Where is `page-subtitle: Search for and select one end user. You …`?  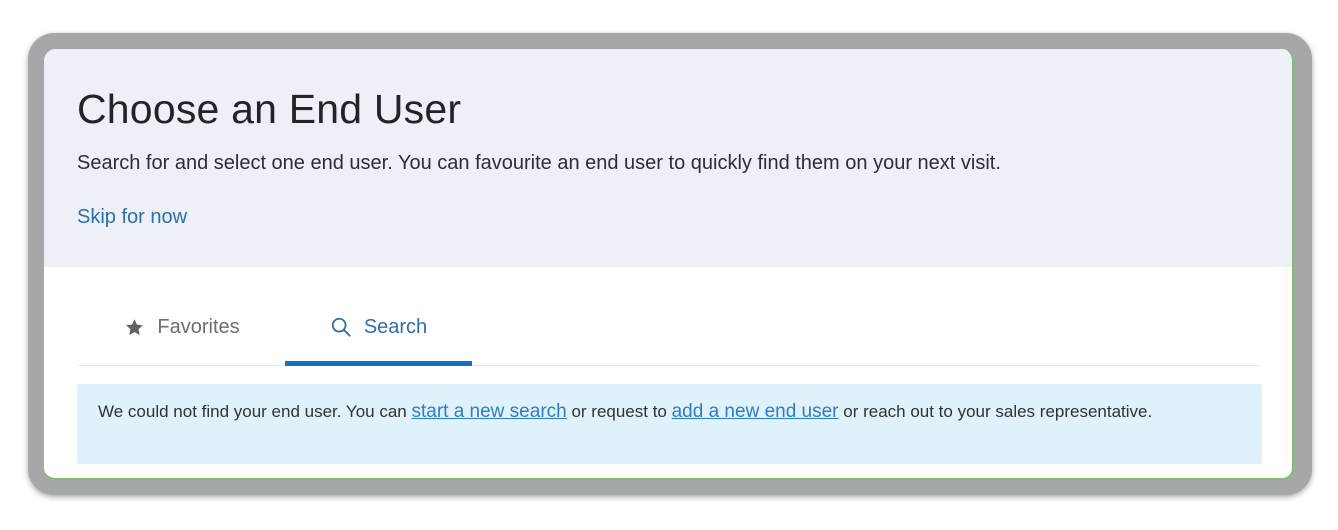
page-subtitle: Search for and select one end user. You … is located at coordinates (539, 163).